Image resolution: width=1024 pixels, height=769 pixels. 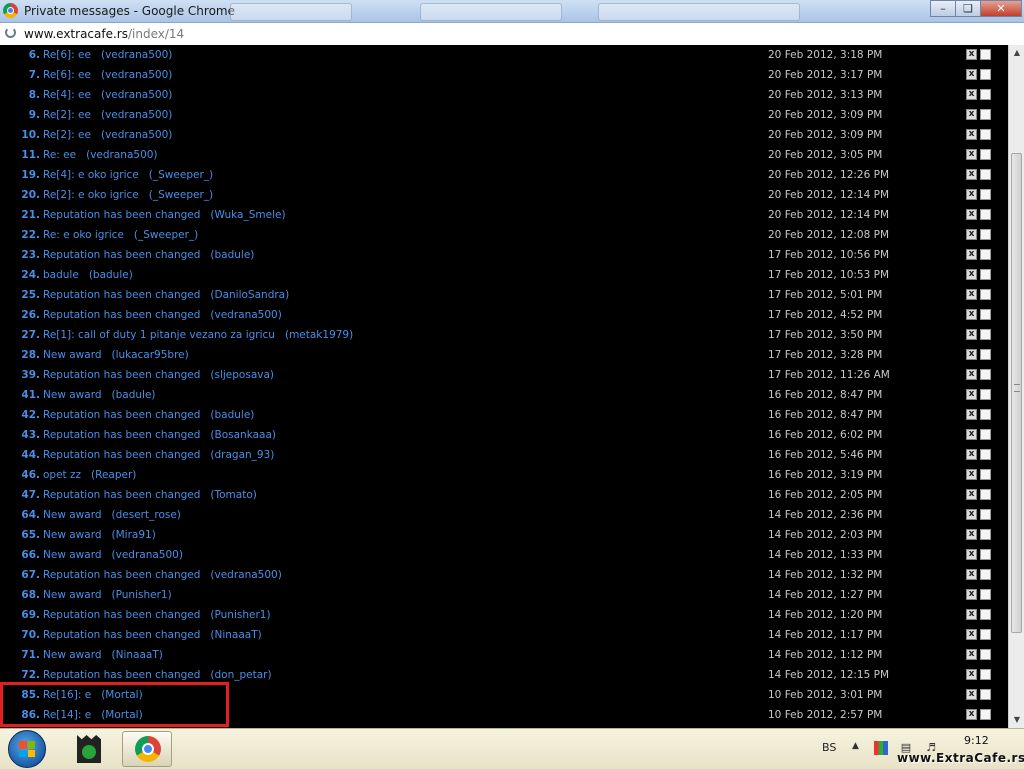 What do you see at coordinates (67, 135) in the screenshot?
I see `message-subject: Re[2]: ee` at bounding box center [67, 135].